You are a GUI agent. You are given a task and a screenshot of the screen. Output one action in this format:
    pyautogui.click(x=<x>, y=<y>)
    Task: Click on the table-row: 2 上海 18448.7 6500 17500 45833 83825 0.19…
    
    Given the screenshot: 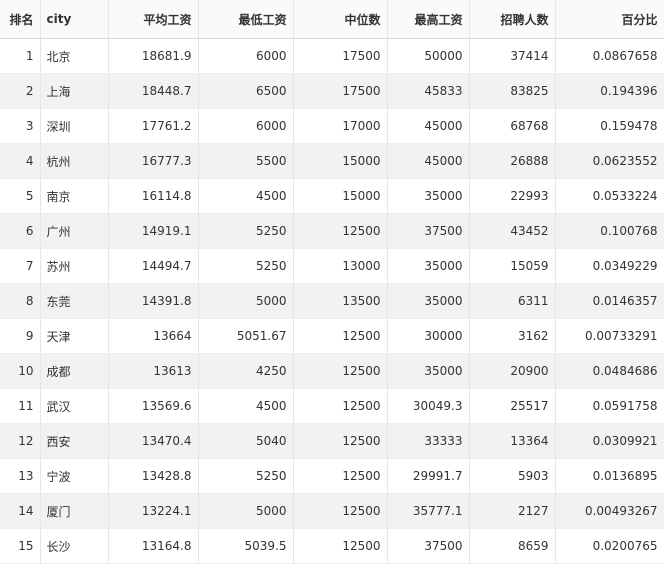 What is the action you would take?
    pyautogui.click(x=332, y=91)
    